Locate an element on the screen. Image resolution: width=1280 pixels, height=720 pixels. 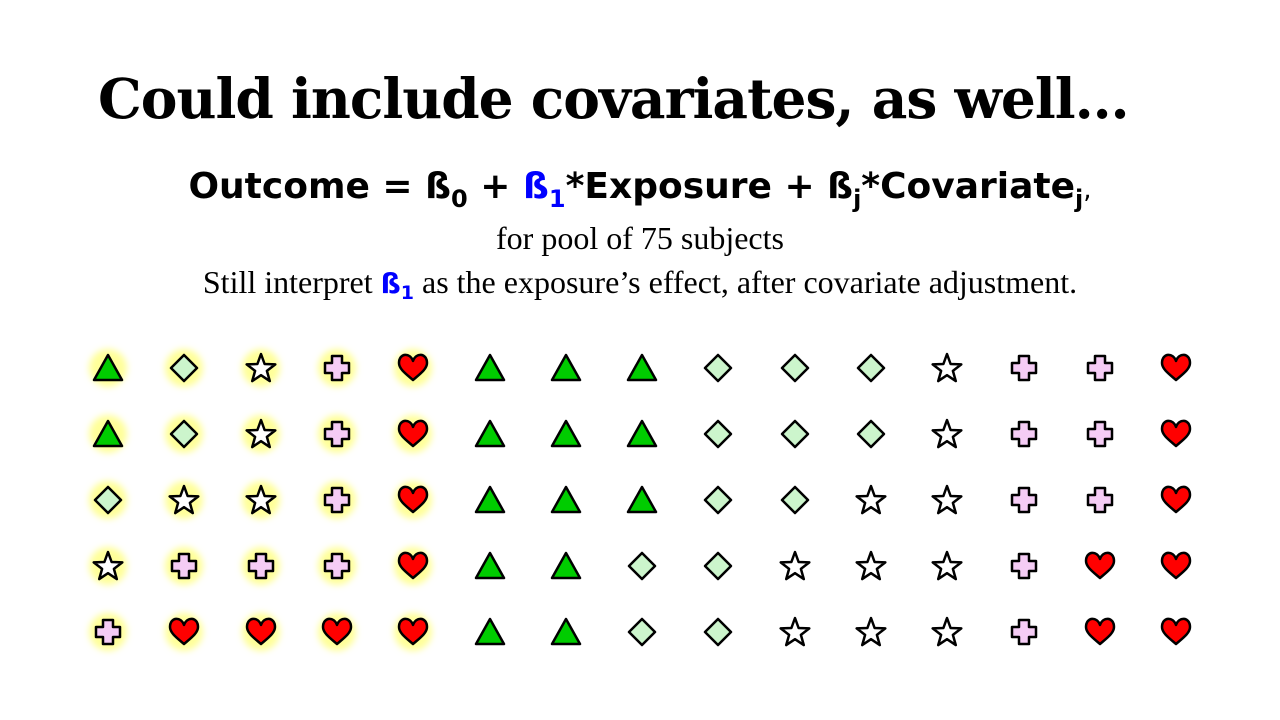
equation-comma: , is located at coordinates (1087, 190).